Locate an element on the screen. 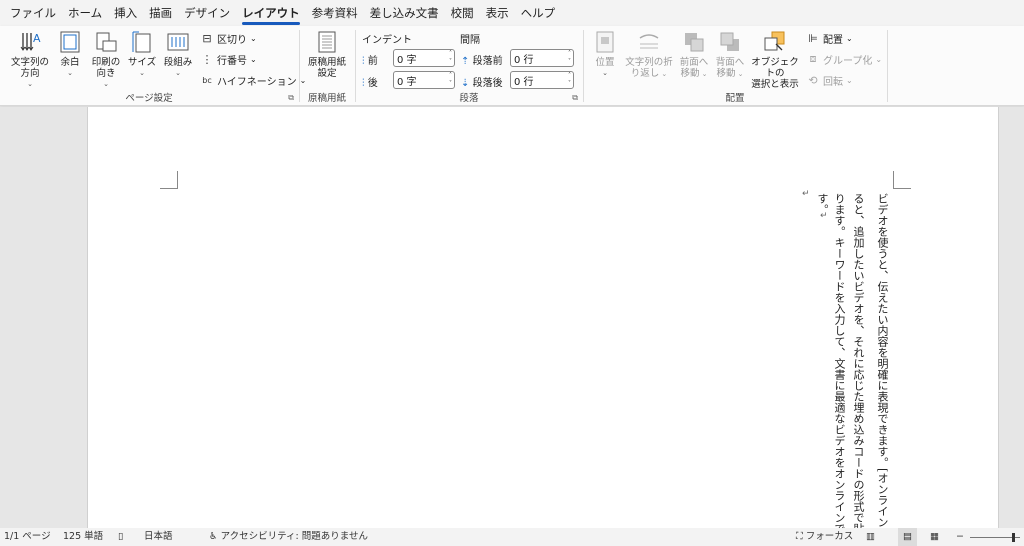 The width and height of the screenshot is (1024, 546). wrap-text-icon is located at coordinates (649, 42).